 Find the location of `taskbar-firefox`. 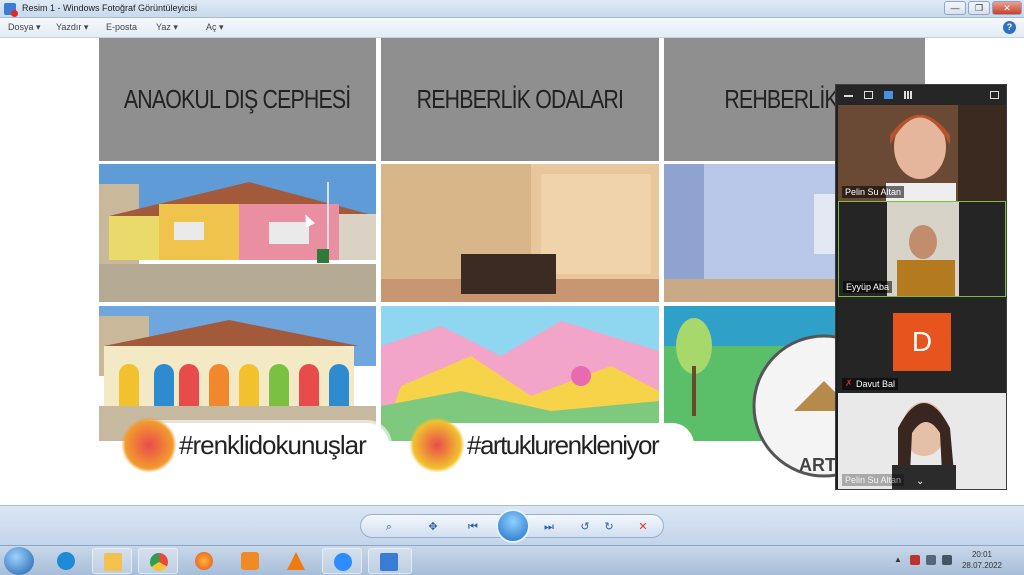

taskbar-firefox is located at coordinates (204, 561).